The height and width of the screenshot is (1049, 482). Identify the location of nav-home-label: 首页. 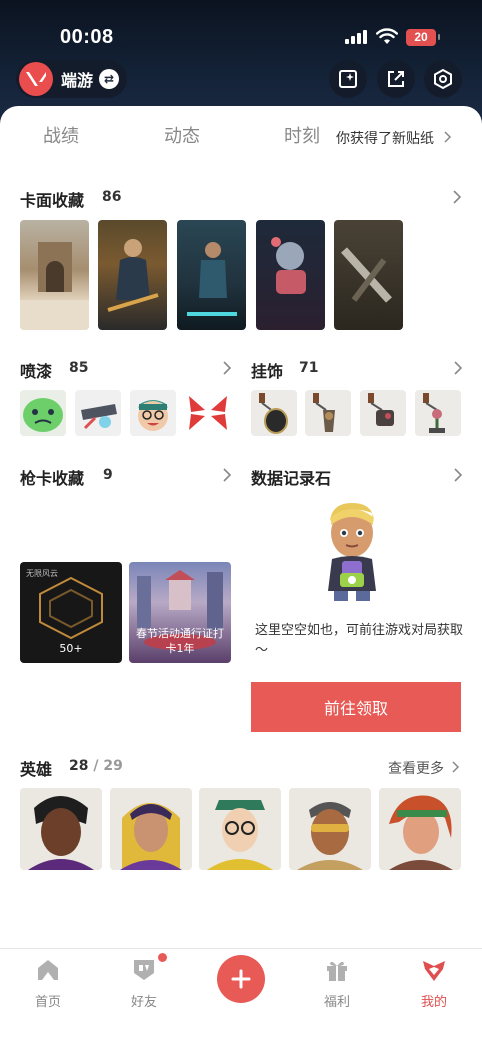
(47, 1002).